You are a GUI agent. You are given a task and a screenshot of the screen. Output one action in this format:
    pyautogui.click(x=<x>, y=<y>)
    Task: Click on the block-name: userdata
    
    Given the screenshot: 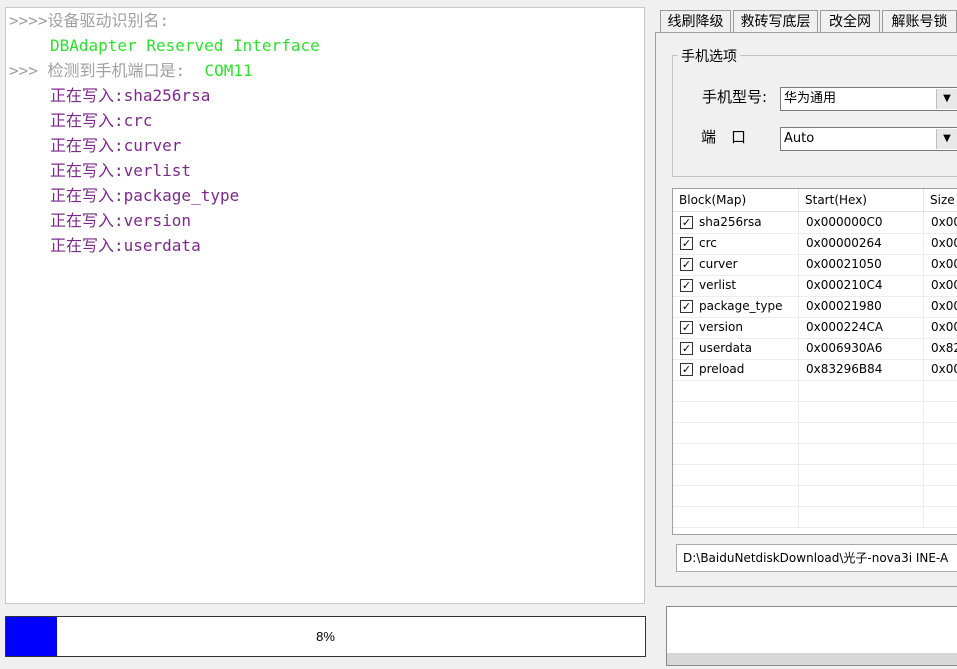 What is the action you would take?
    pyautogui.click(x=725, y=348)
    